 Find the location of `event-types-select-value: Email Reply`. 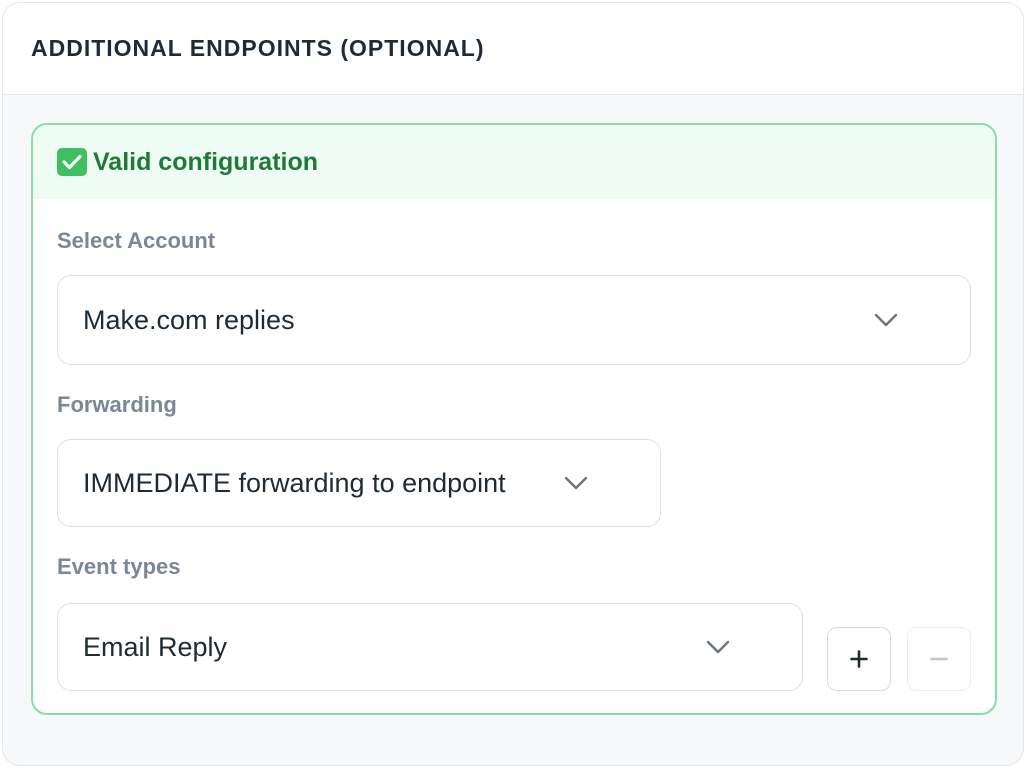

event-types-select-value: Email Reply is located at coordinates (155, 646).